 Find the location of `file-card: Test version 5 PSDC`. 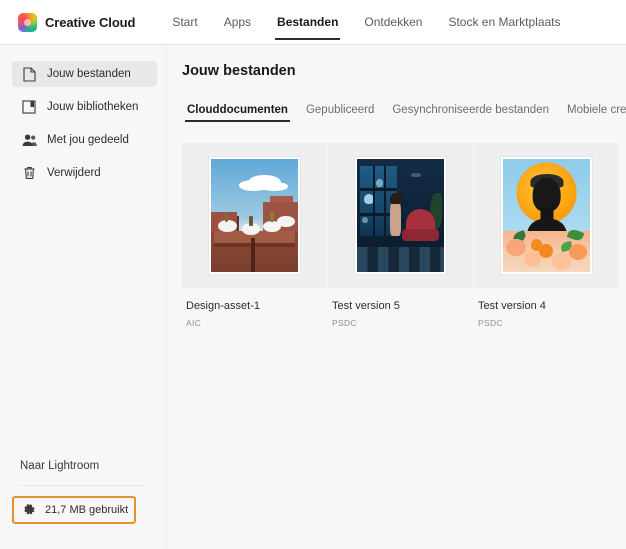

file-card: Test version 5 PSDC is located at coordinates (400, 235).